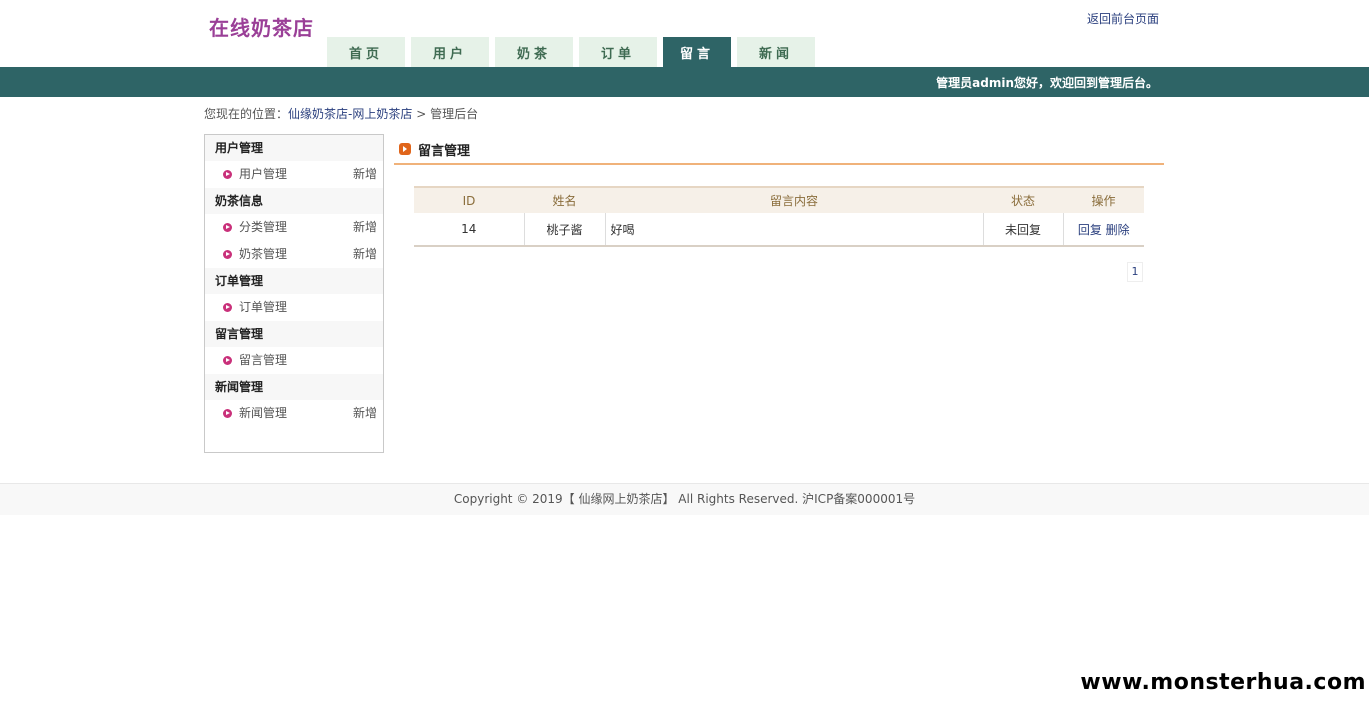  Describe the element at coordinates (779, 164) in the screenshot. I see `divider` at that location.